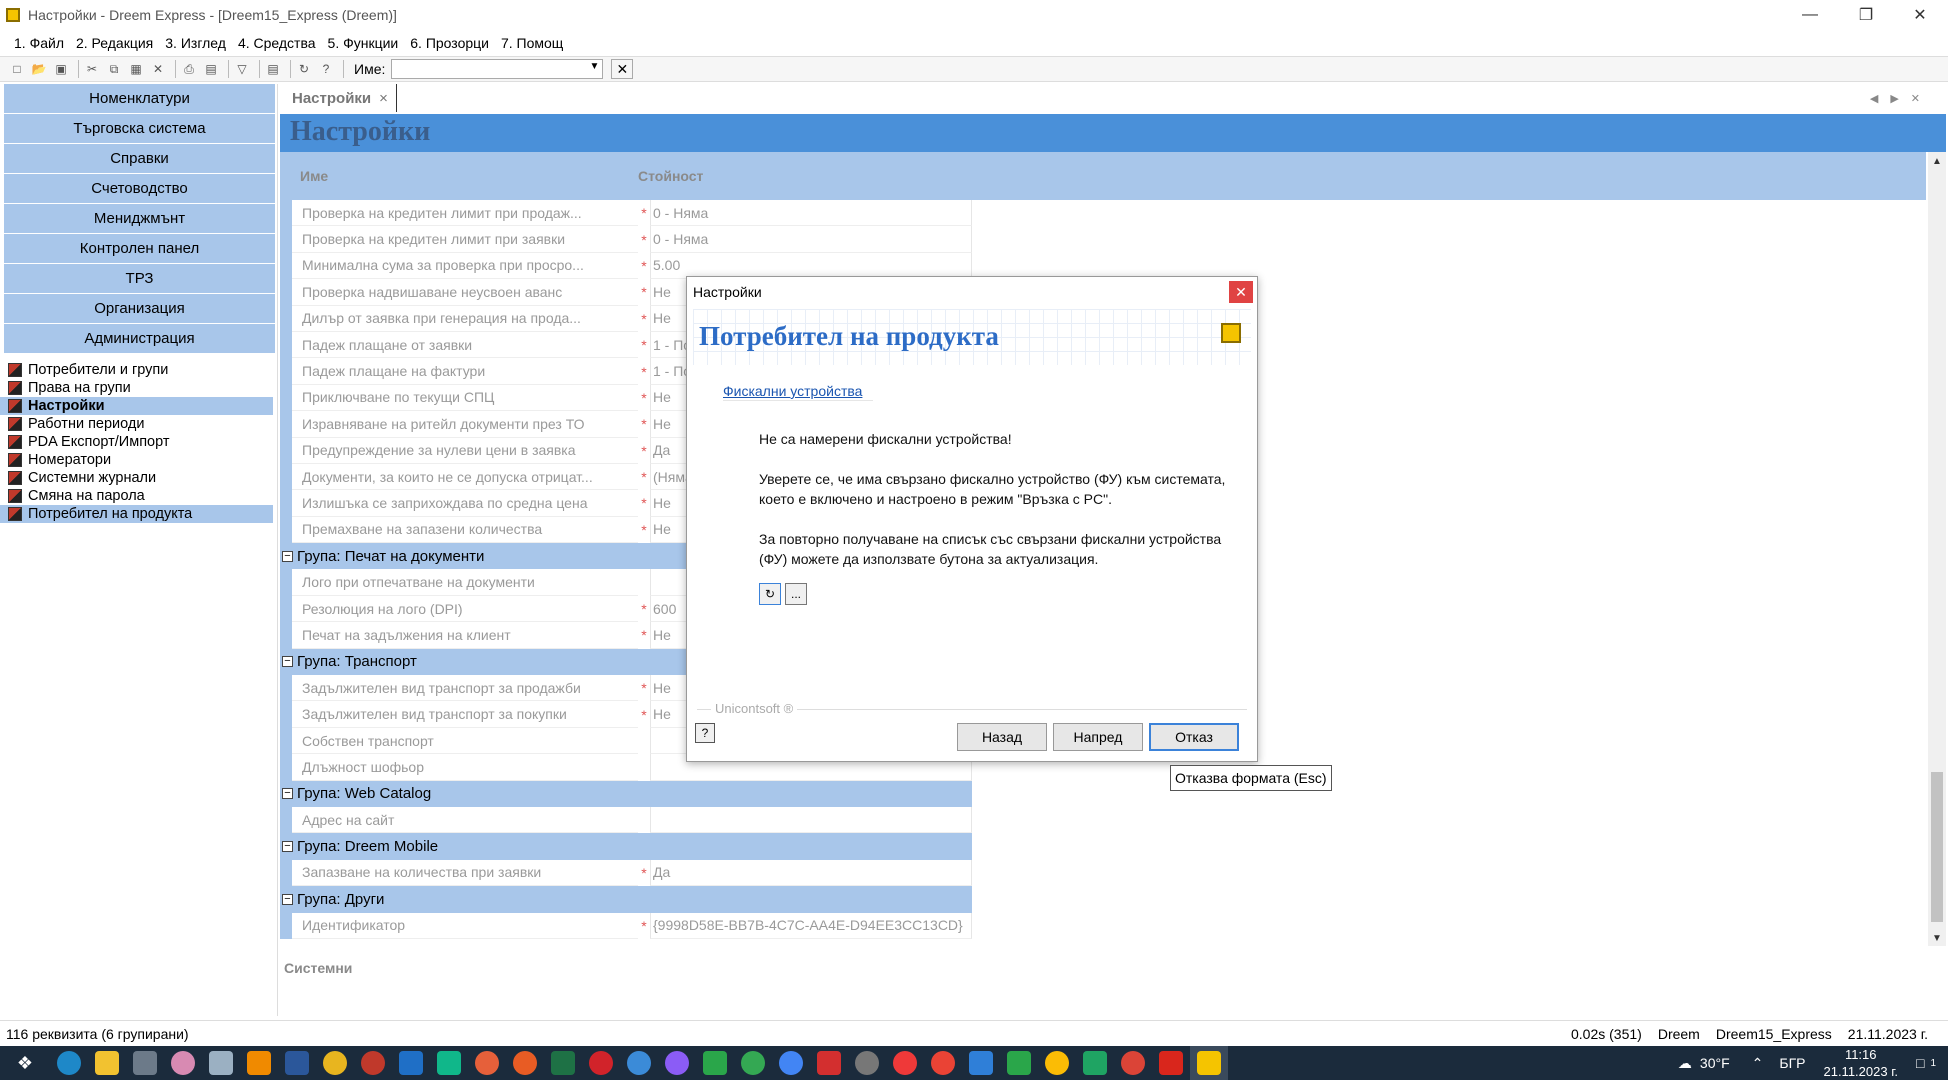 This screenshot has width=1948, height=1080. I want to click on sidebar-category-organization: Организация, so click(139, 308).